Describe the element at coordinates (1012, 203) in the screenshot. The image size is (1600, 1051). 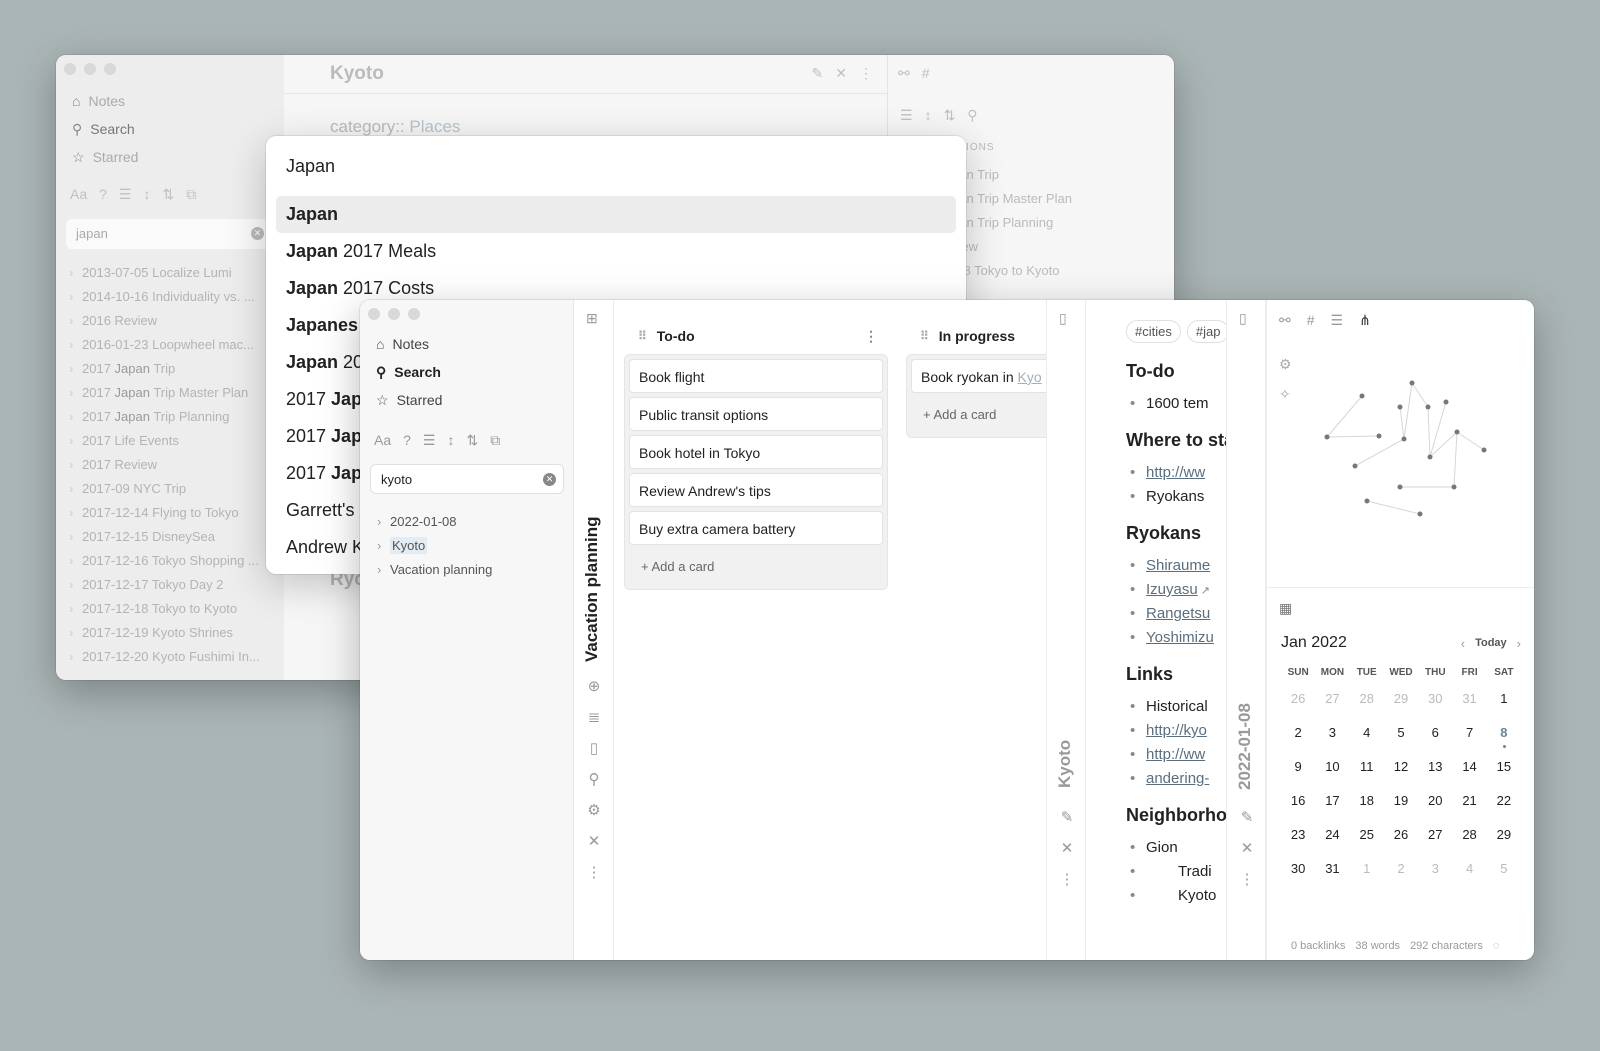
I see `backlink-item: pan Trip Master Plan` at that location.